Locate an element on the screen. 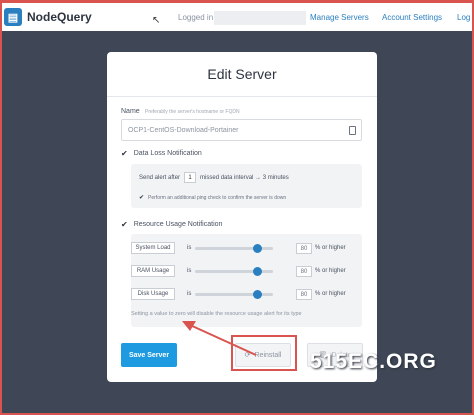 This screenshot has width=474, height=415. alert-prefix: Send alert after is located at coordinates (160, 177).